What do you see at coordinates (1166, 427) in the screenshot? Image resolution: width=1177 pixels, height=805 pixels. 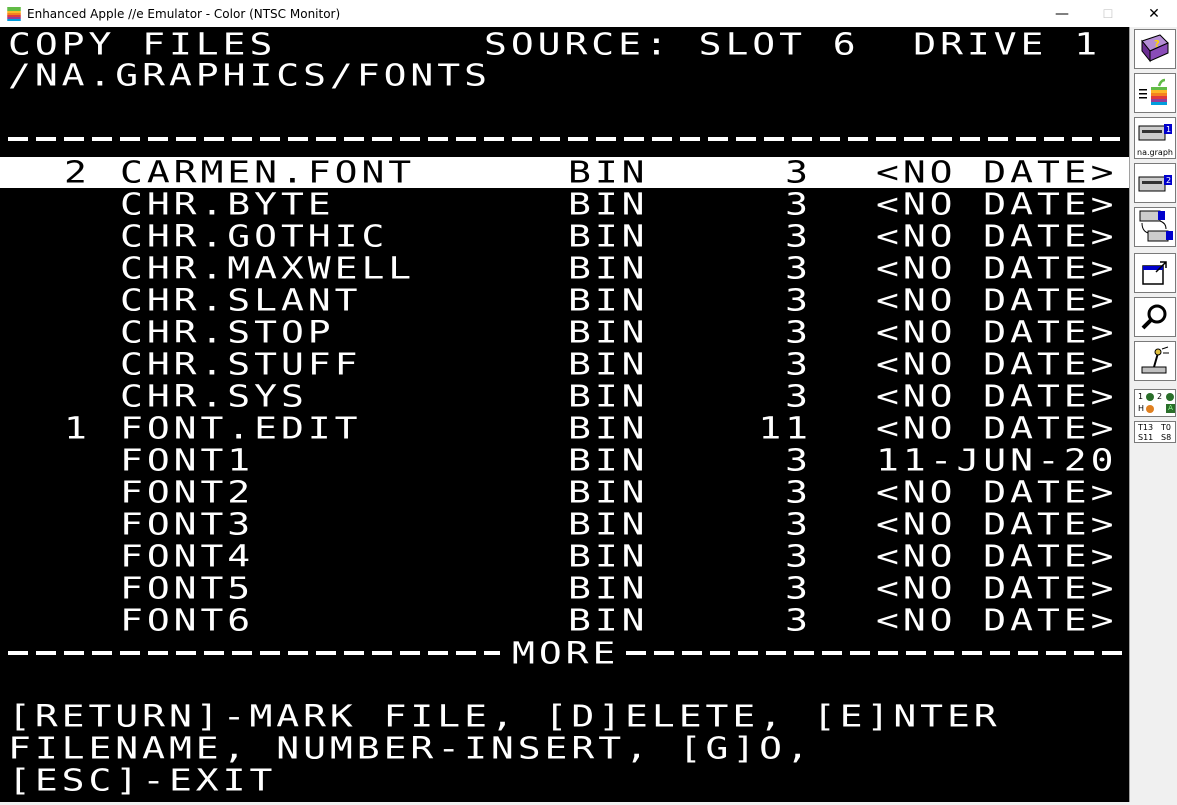 I see `track-2: T0` at bounding box center [1166, 427].